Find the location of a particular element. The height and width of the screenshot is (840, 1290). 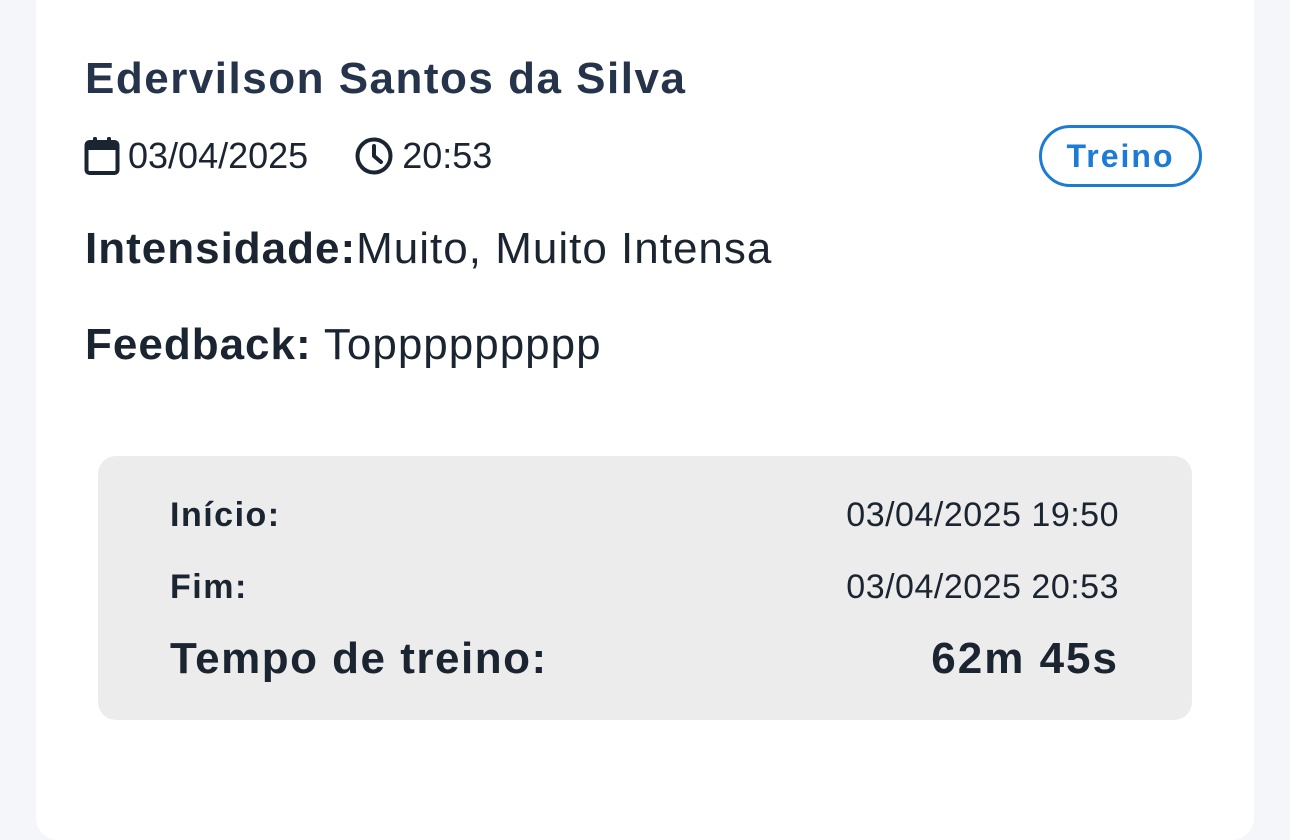

date-time-row: 03/04/2025 20:53 is located at coordinates (288, 156).